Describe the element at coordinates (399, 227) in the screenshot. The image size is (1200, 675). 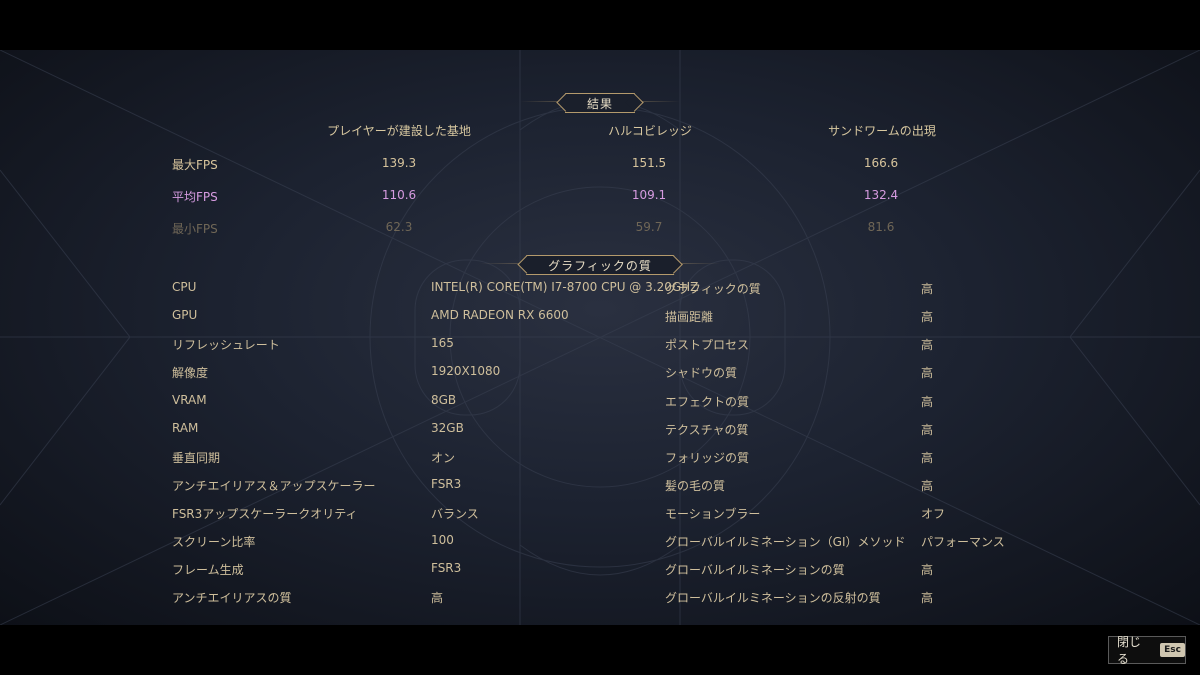
I see `min-fps-player-base: 62.3` at that location.